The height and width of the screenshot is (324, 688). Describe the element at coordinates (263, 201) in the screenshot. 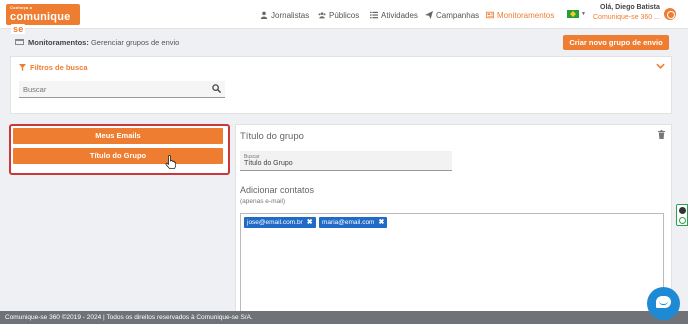

I see `add-contacts-hint: (apenas e-mail)` at that location.